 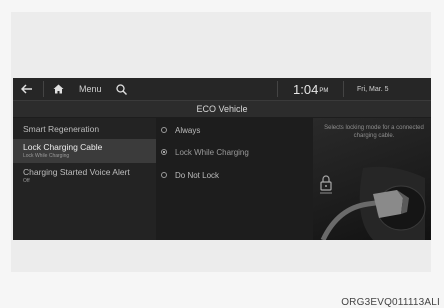 I want to click on sidebar-item-sublabel: Lock While Charging, so click(x=46, y=156).